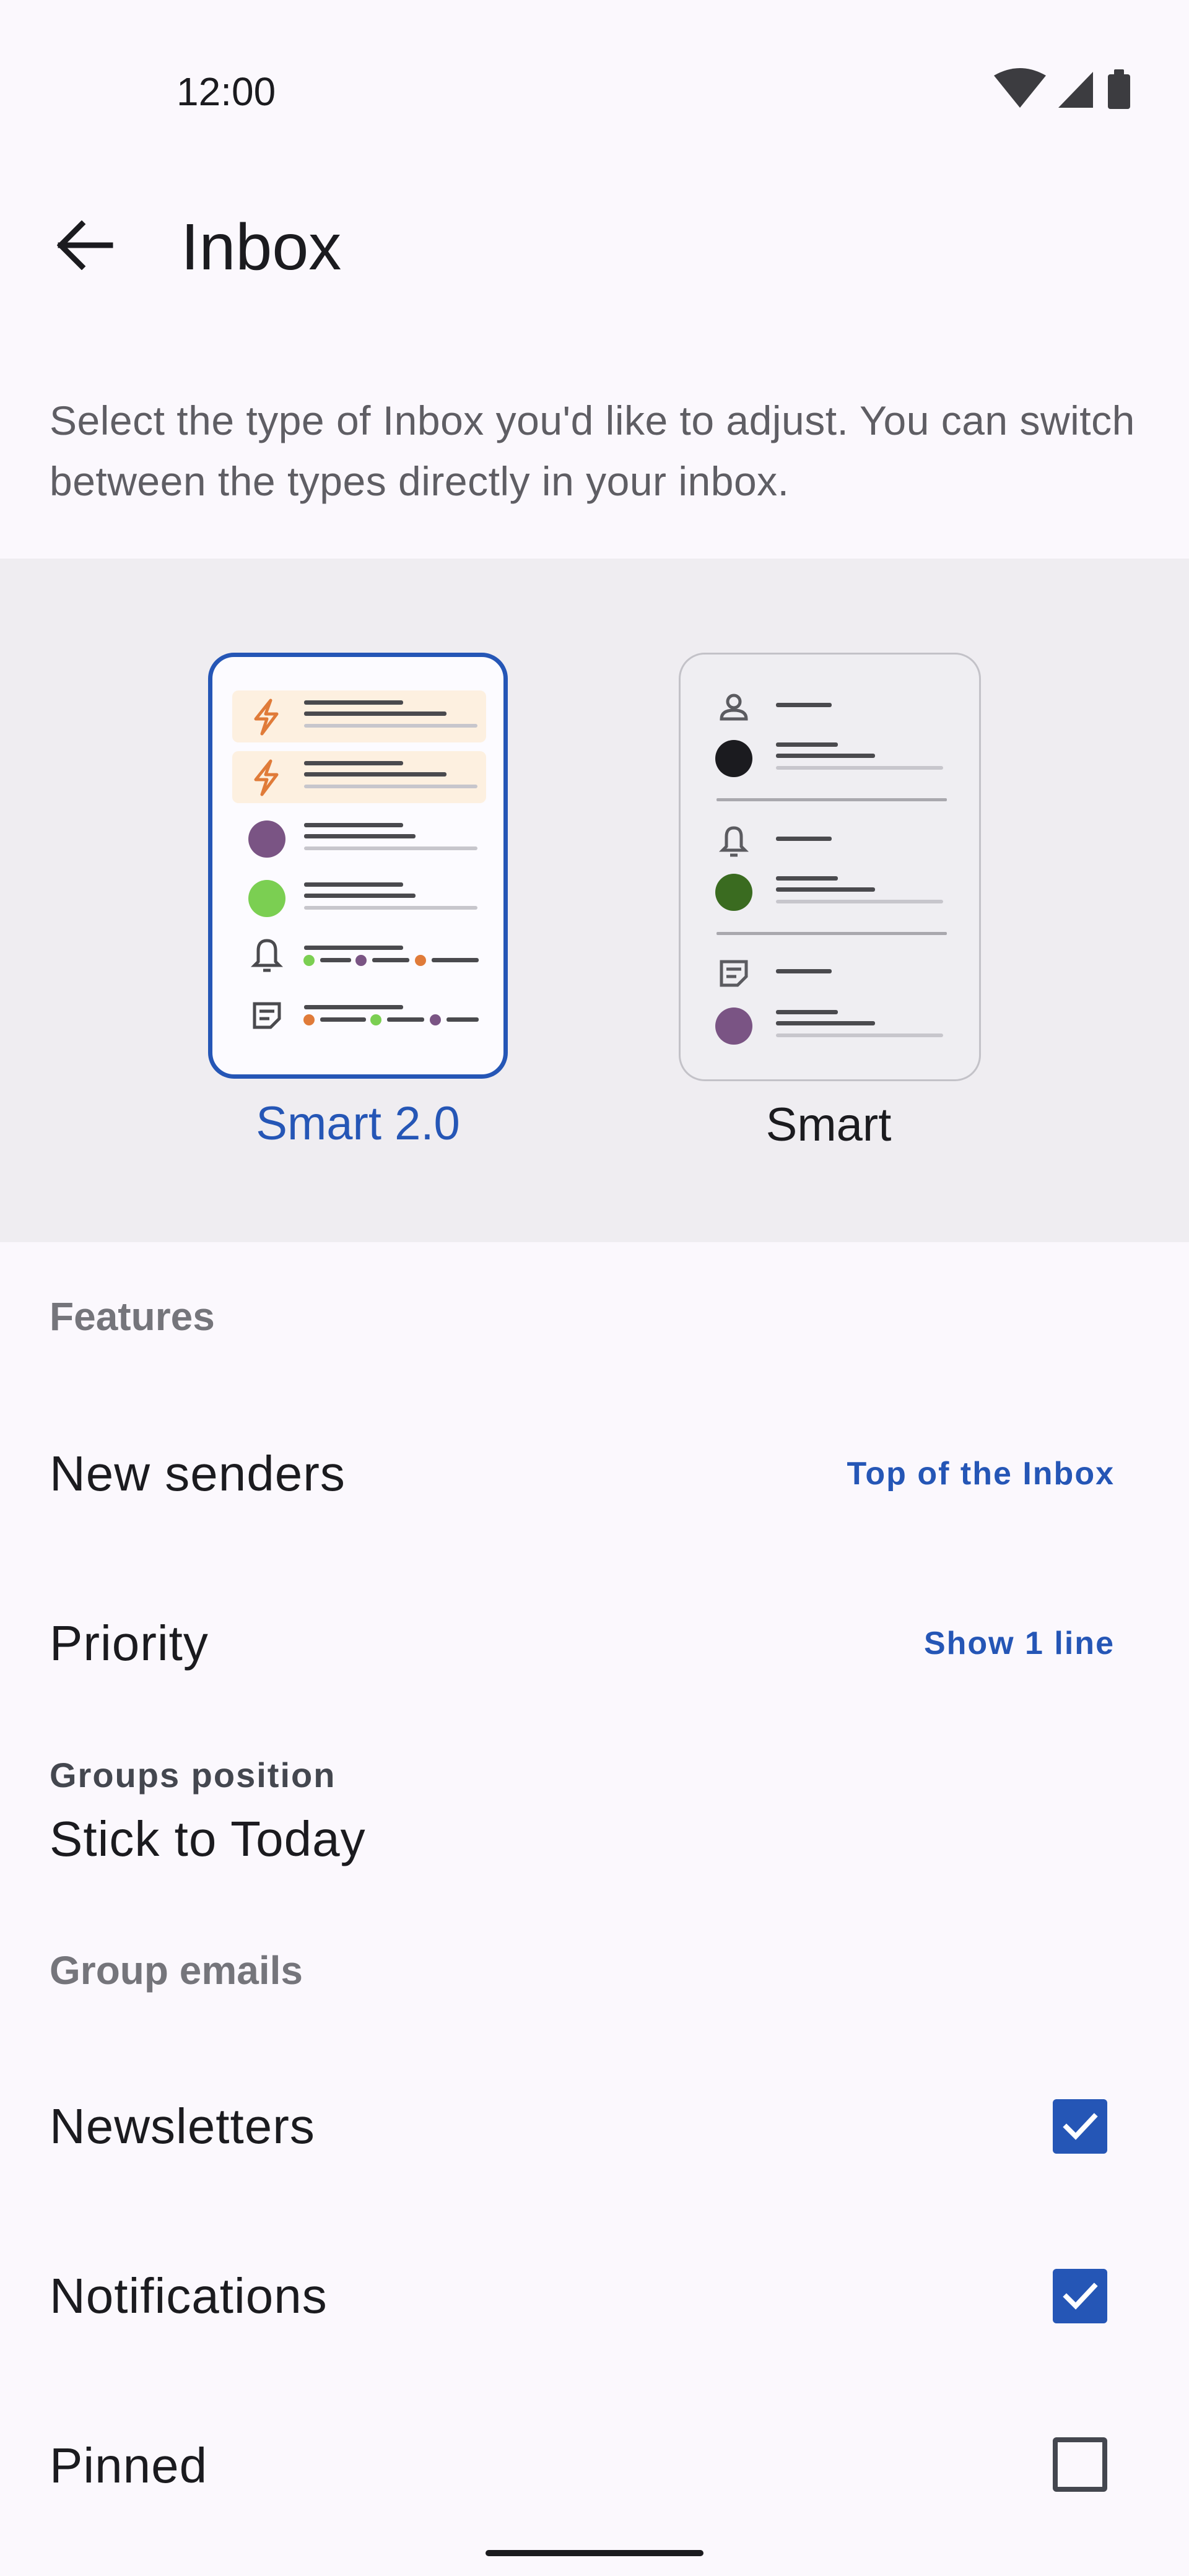  I want to click on newsletters-checkbox, so click(1080, 2126).